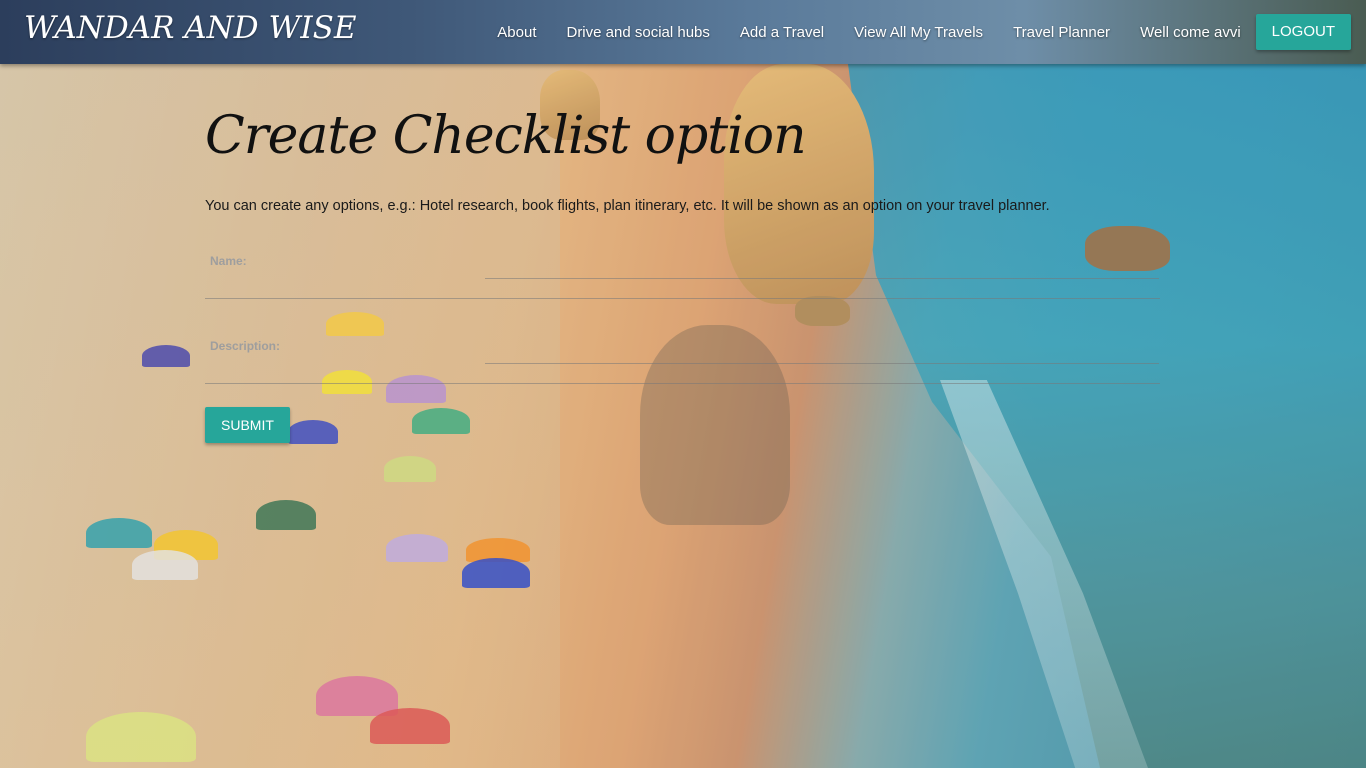  I want to click on nav-link-drive-social-hubs: Drive and social hubs, so click(637, 32).